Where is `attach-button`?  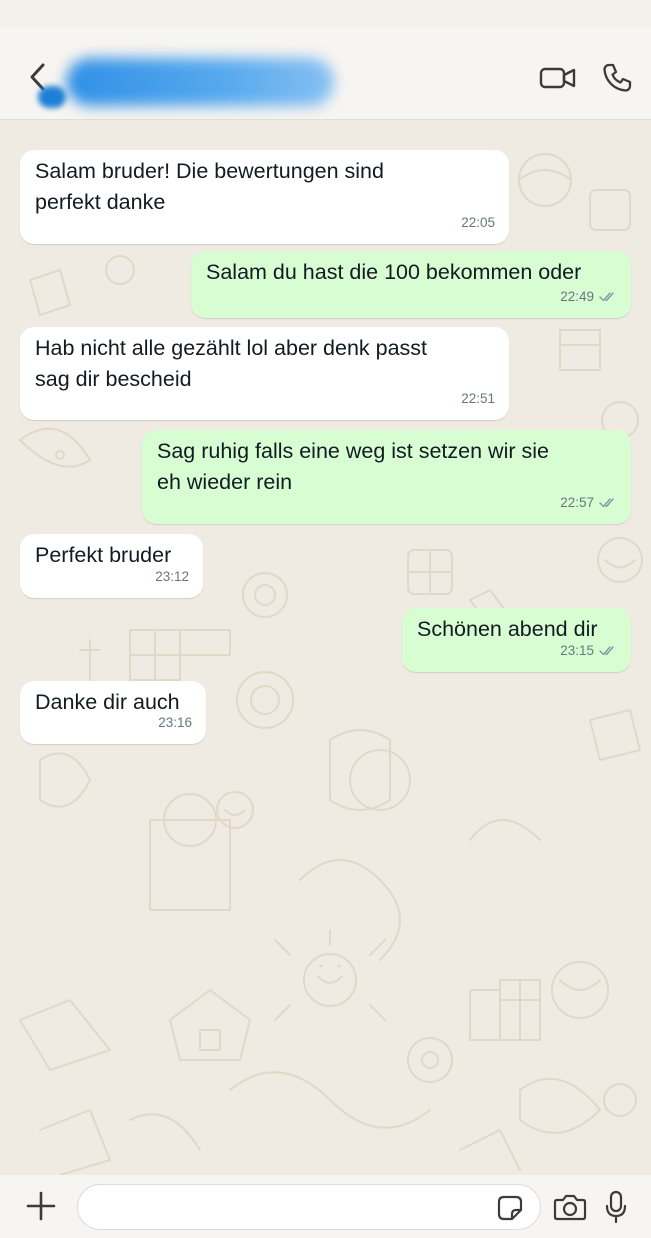 attach-button is located at coordinates (41, 1206).